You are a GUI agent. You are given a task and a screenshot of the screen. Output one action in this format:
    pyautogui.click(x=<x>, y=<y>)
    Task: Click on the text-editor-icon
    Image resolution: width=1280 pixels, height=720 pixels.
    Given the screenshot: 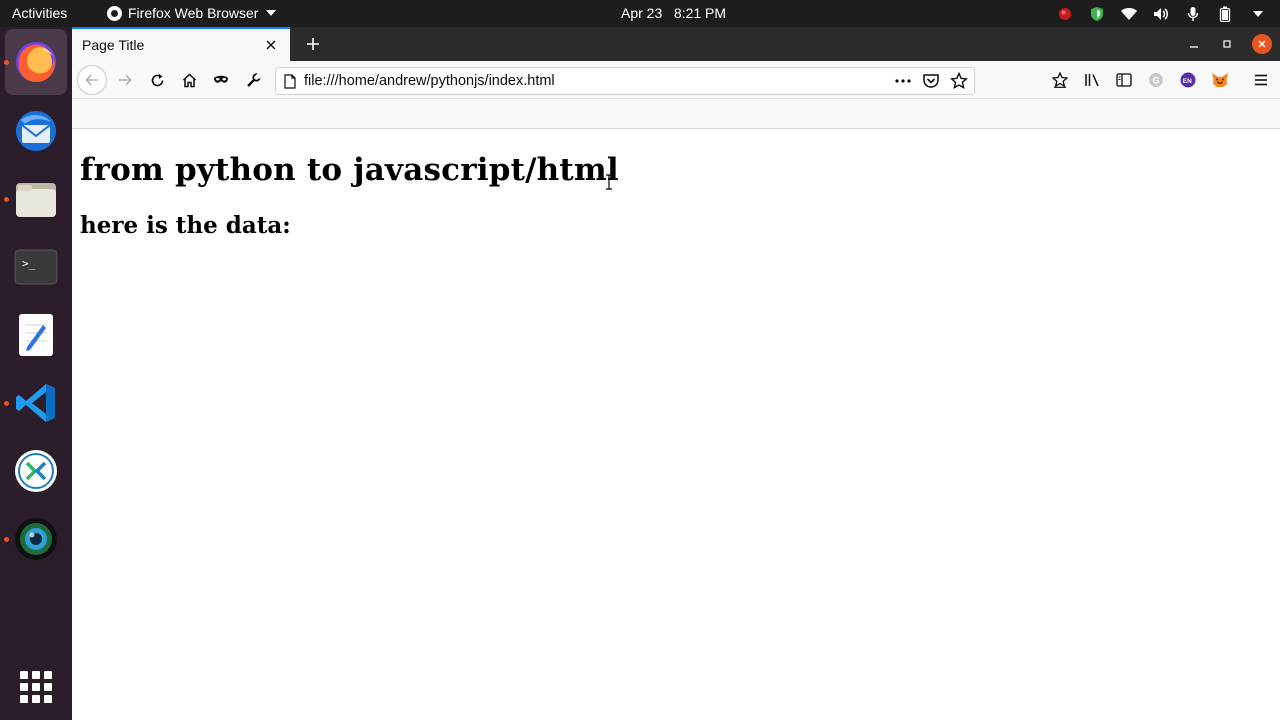 What is the action you would take?
    pyautogui.click(x=36, y=335)
    